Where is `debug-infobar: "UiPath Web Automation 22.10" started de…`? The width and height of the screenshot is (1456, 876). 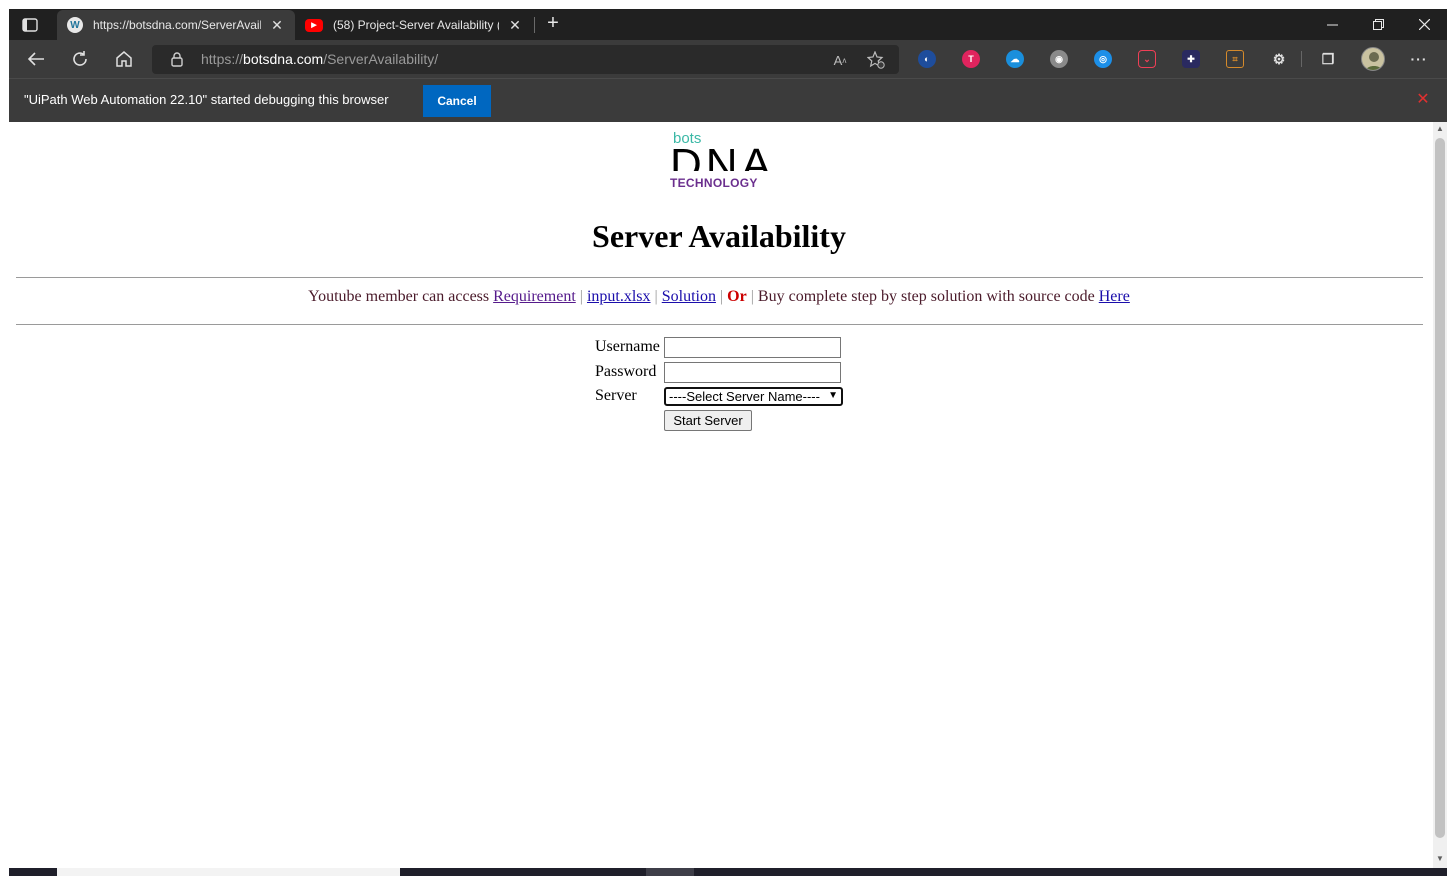
debug-infobar: "UiPath Web Automation 22.10" started de… is located at coordinates (728, 100).